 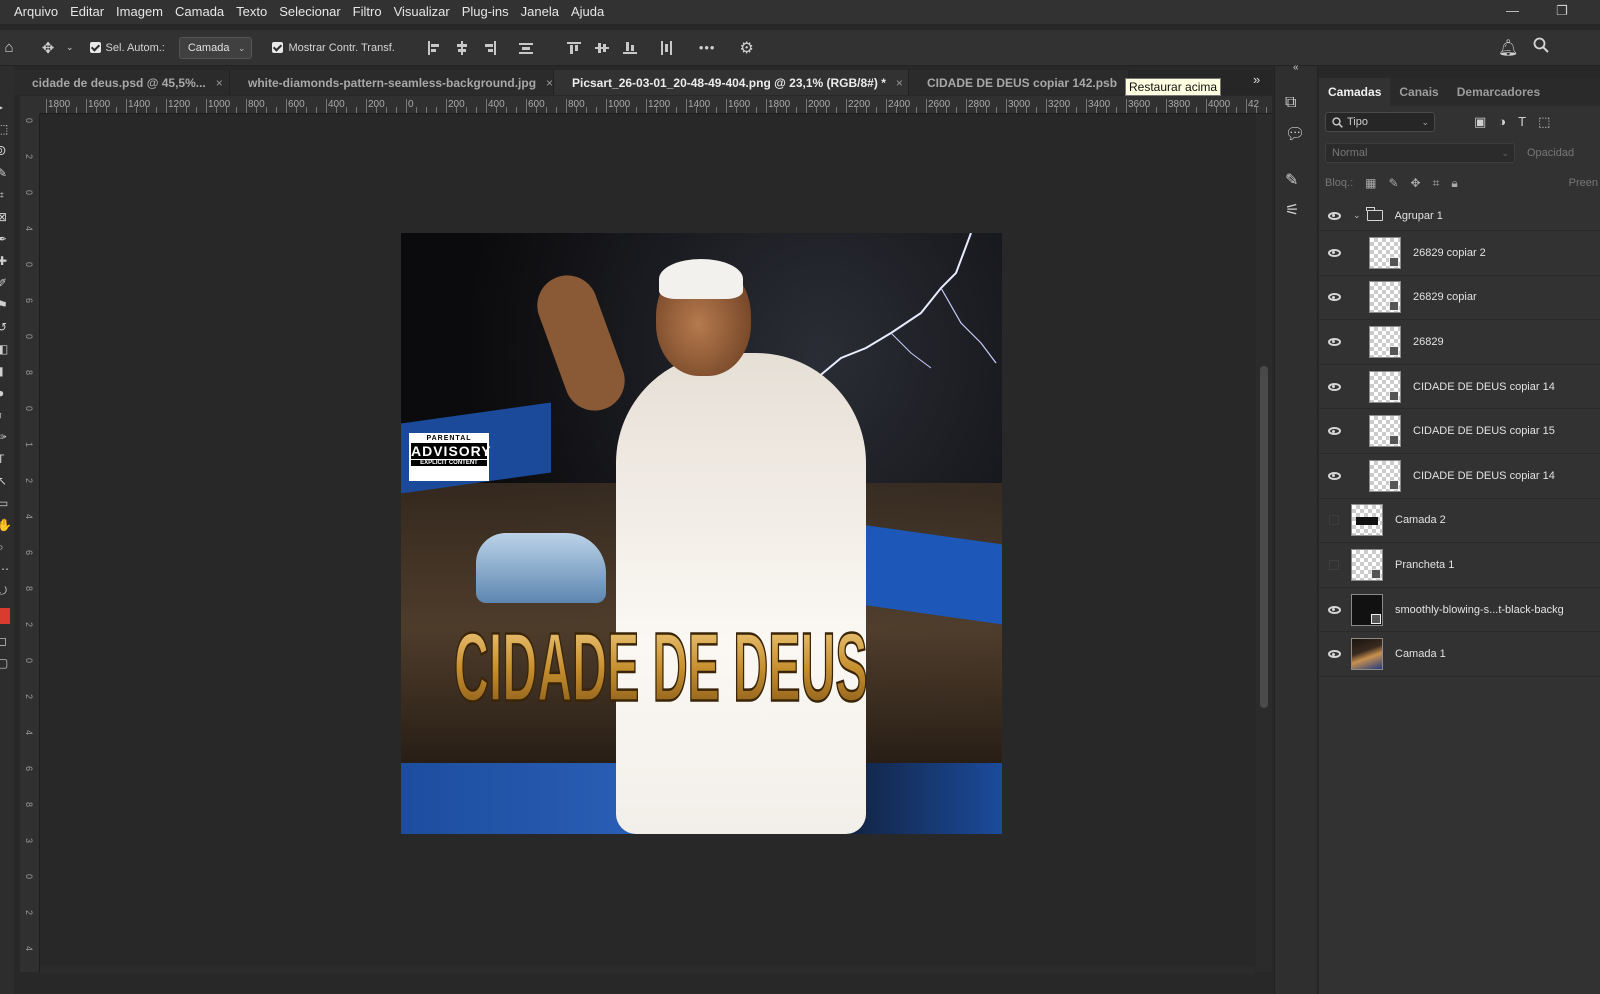 What do you see at coordinates (70, 47) in the screenshot?
I see `tool-preset-chevron-icon: ⌄` at bounding box center [70, 47].